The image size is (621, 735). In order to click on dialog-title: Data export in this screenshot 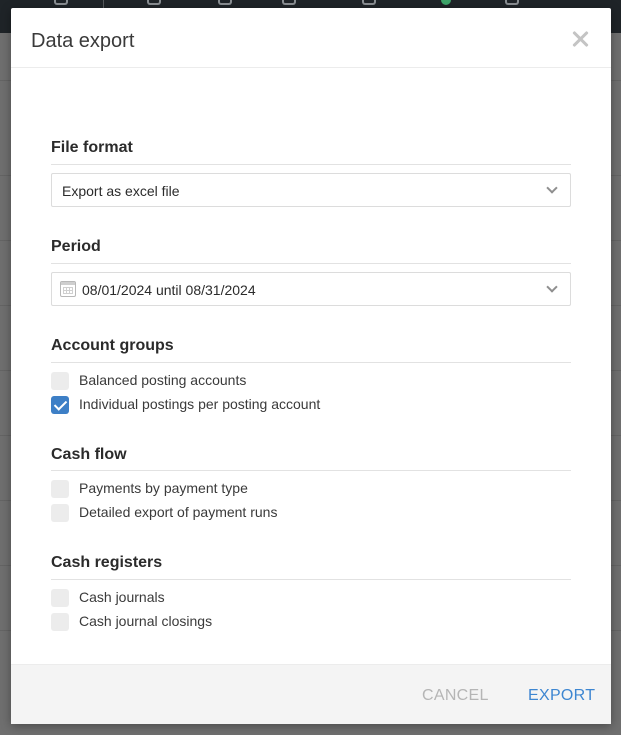, I will do `click(83, 41)`.